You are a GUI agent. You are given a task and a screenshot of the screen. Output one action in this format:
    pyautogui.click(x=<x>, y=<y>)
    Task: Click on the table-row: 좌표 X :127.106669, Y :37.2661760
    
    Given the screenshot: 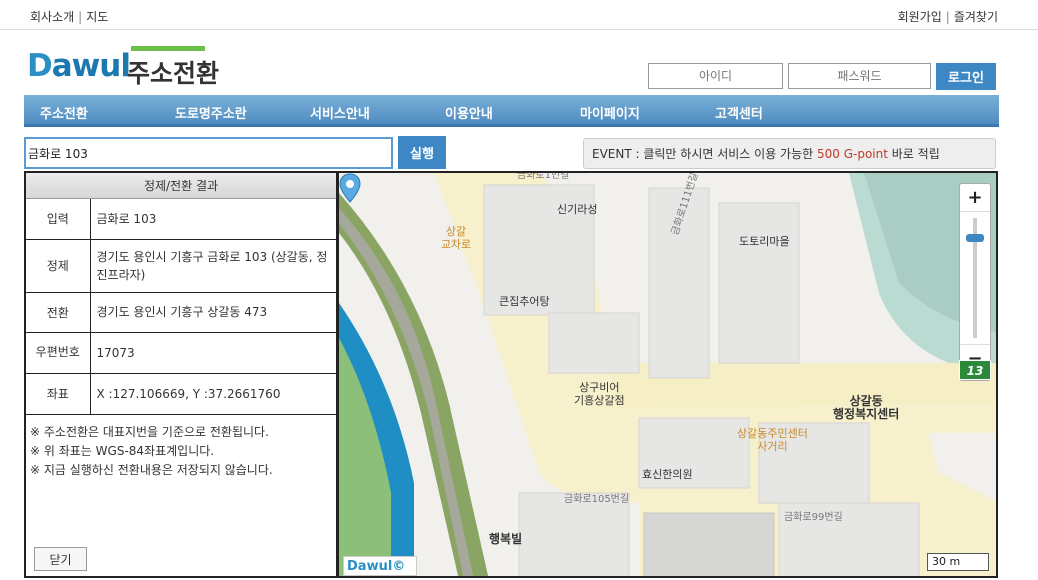 What is the action you would take?
    pyautogui.click(x=181, y=394)
    